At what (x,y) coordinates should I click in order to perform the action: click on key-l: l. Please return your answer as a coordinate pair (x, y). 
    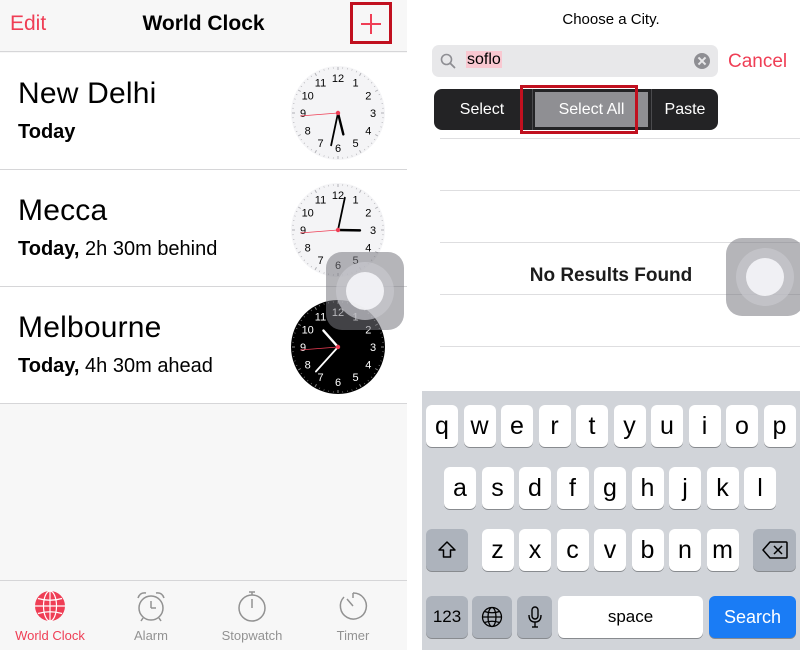
    Looking at the image, I should click on (760, 488).